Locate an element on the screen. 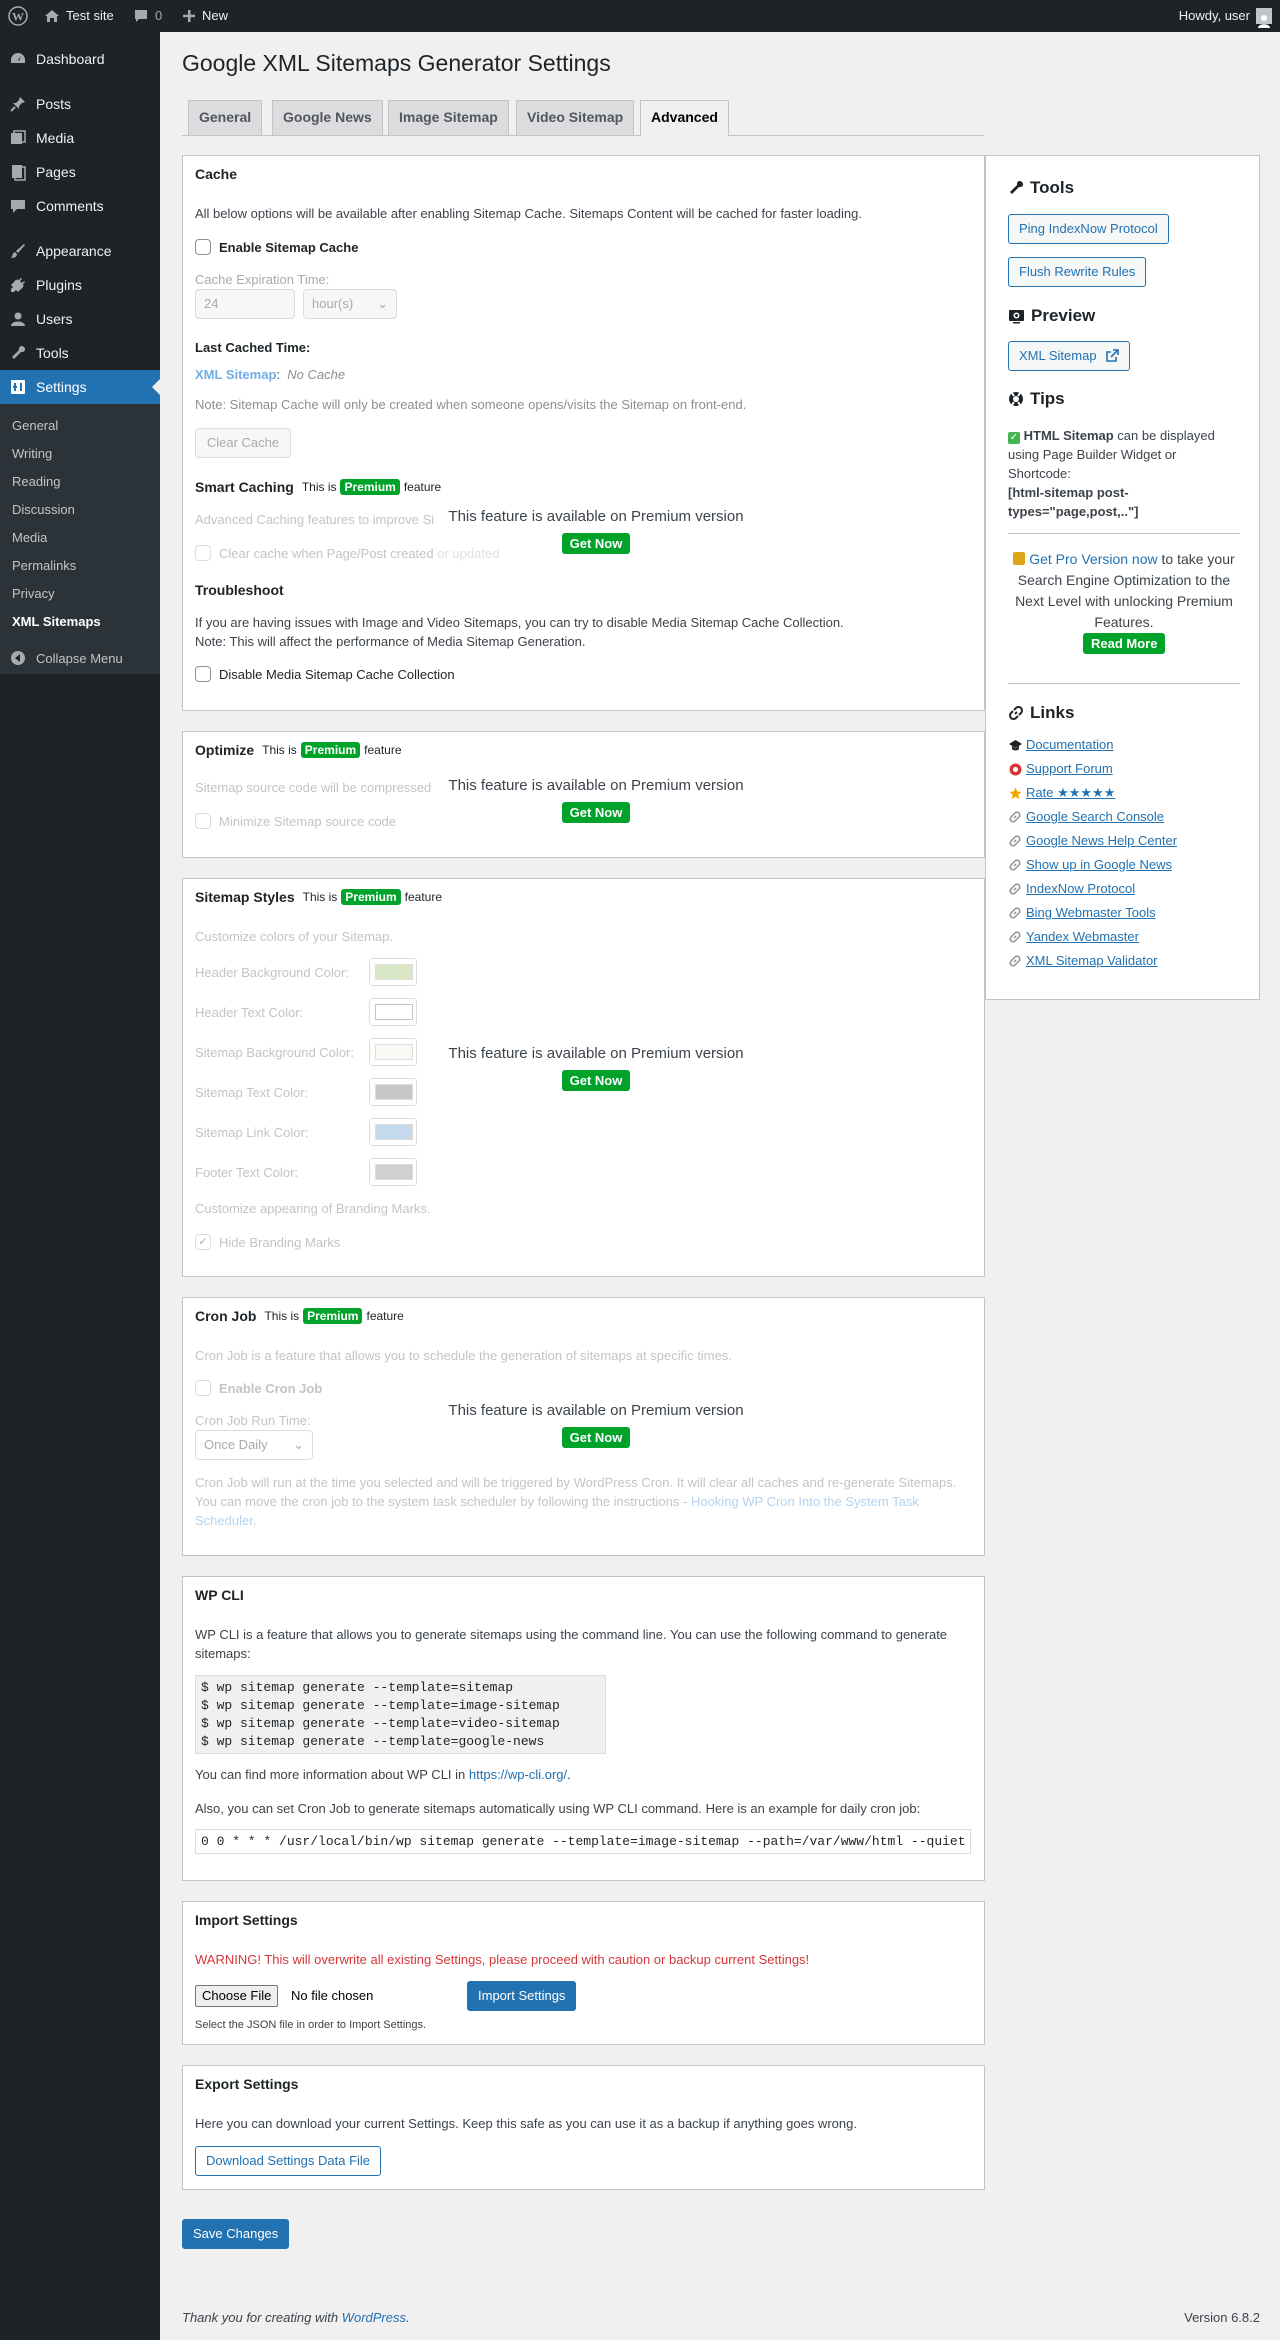 The image size is (1280, 2340). clear-cache-button: Clear Cache is located at coordinates (243, 443).